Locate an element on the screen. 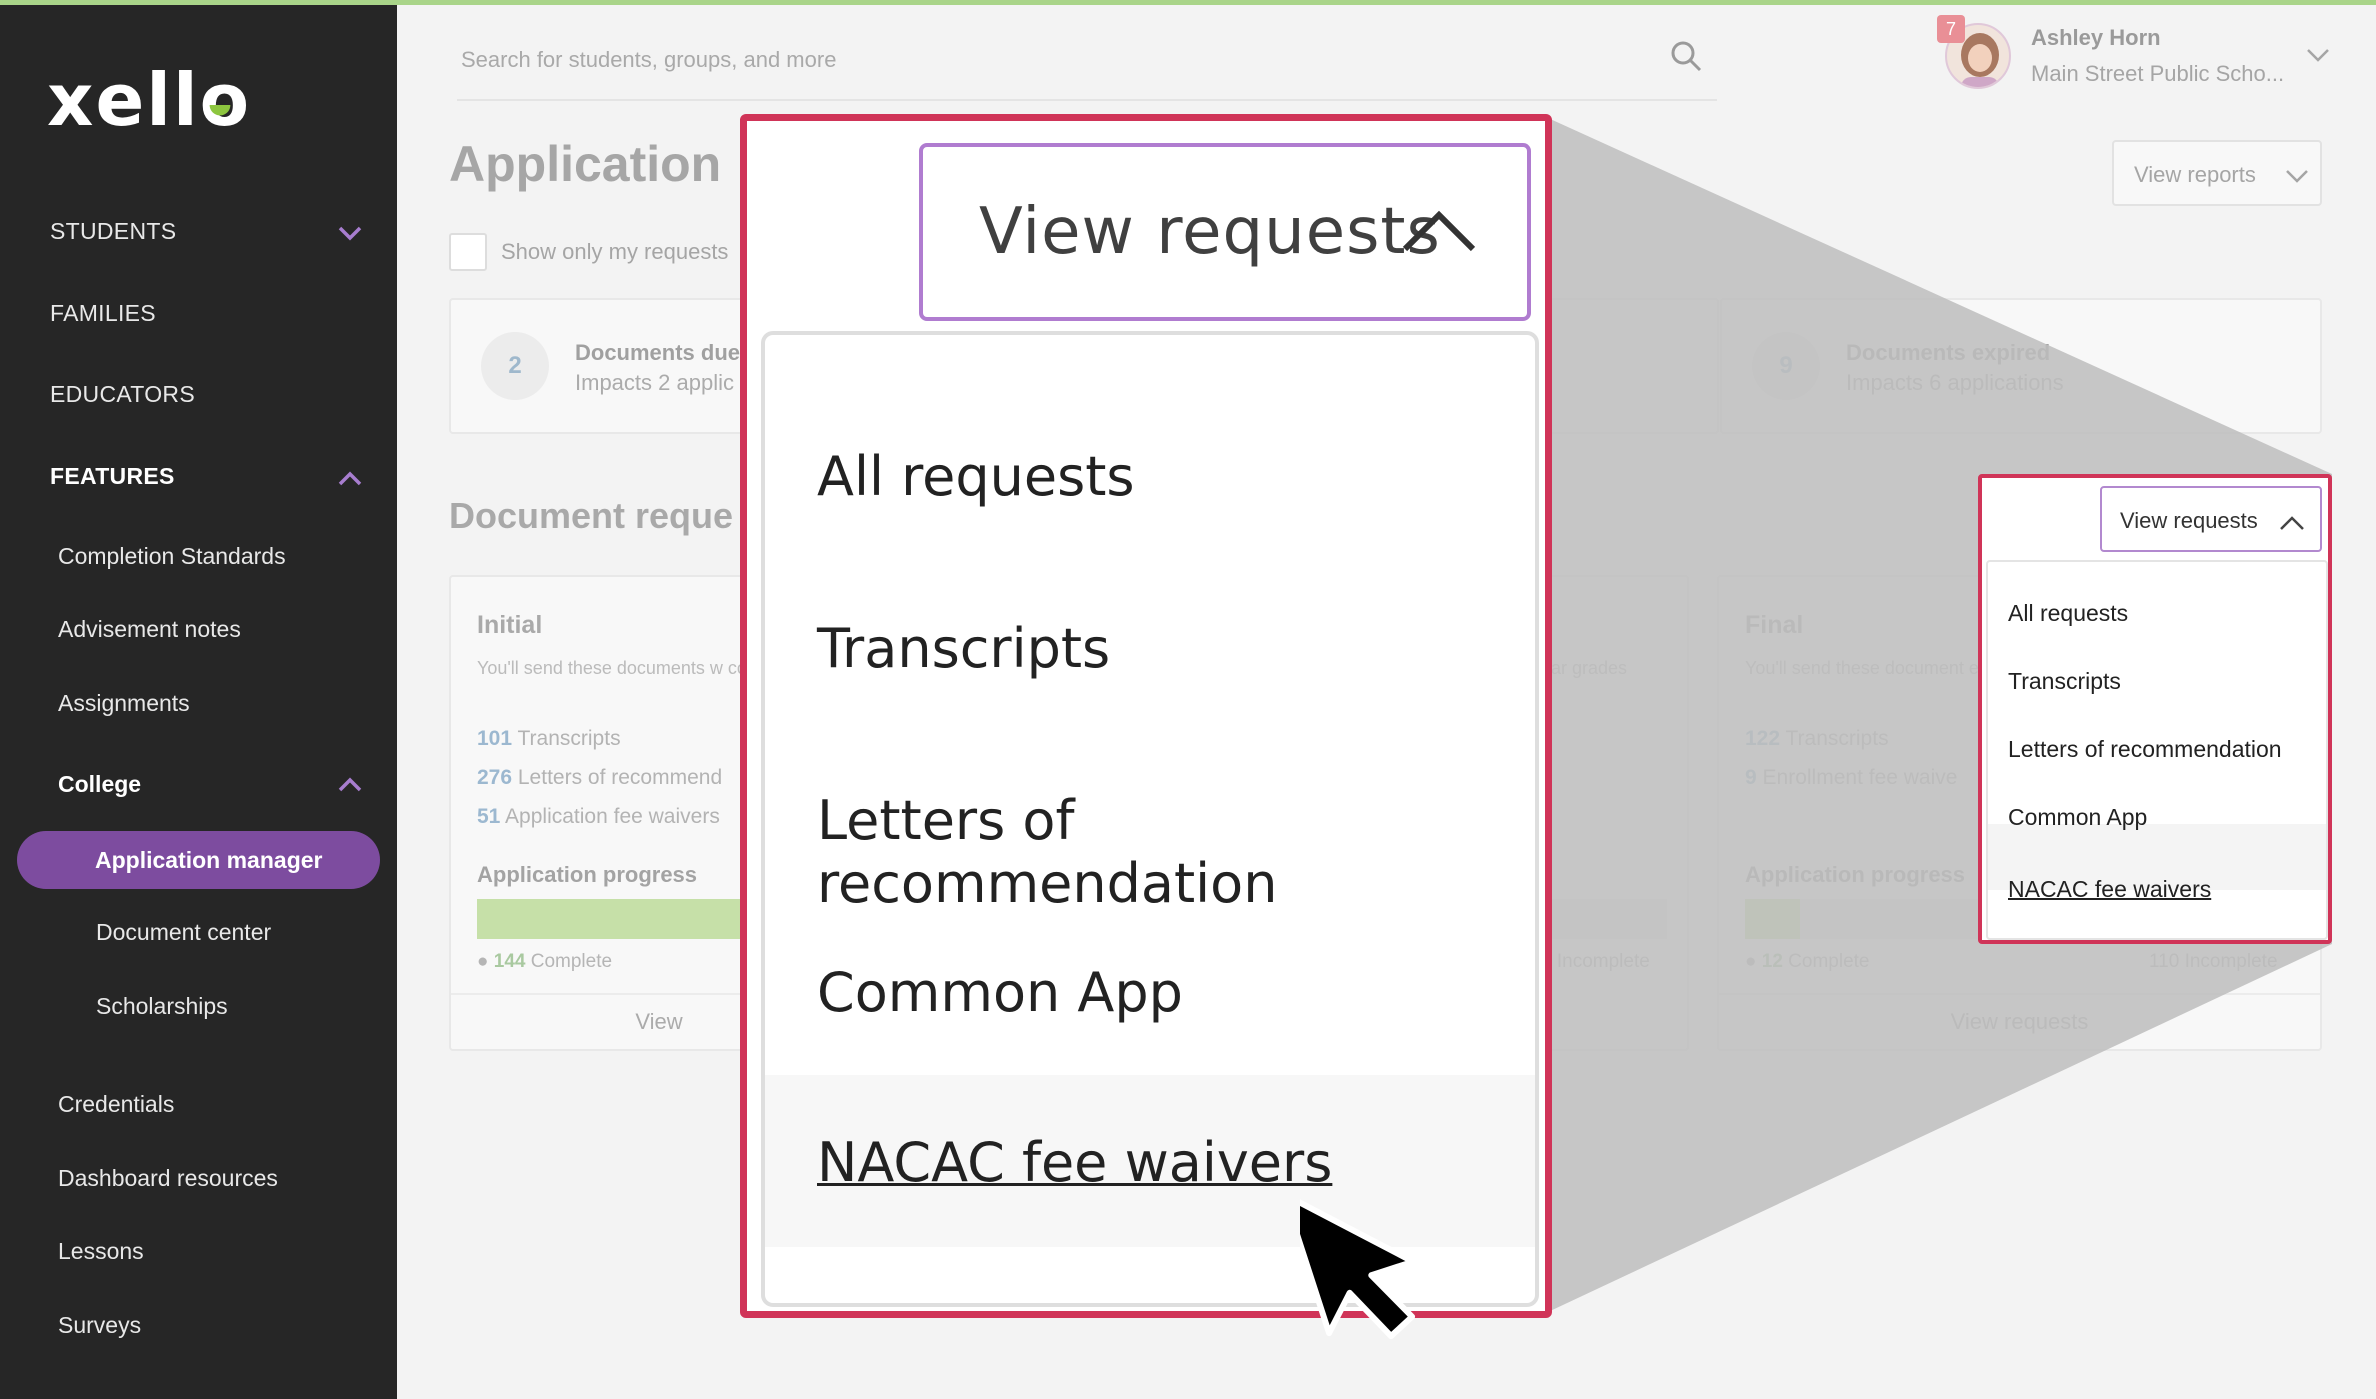 This screenshot has height=1399, width=2376. card-title: Initial is located at coordinates (510, 625).